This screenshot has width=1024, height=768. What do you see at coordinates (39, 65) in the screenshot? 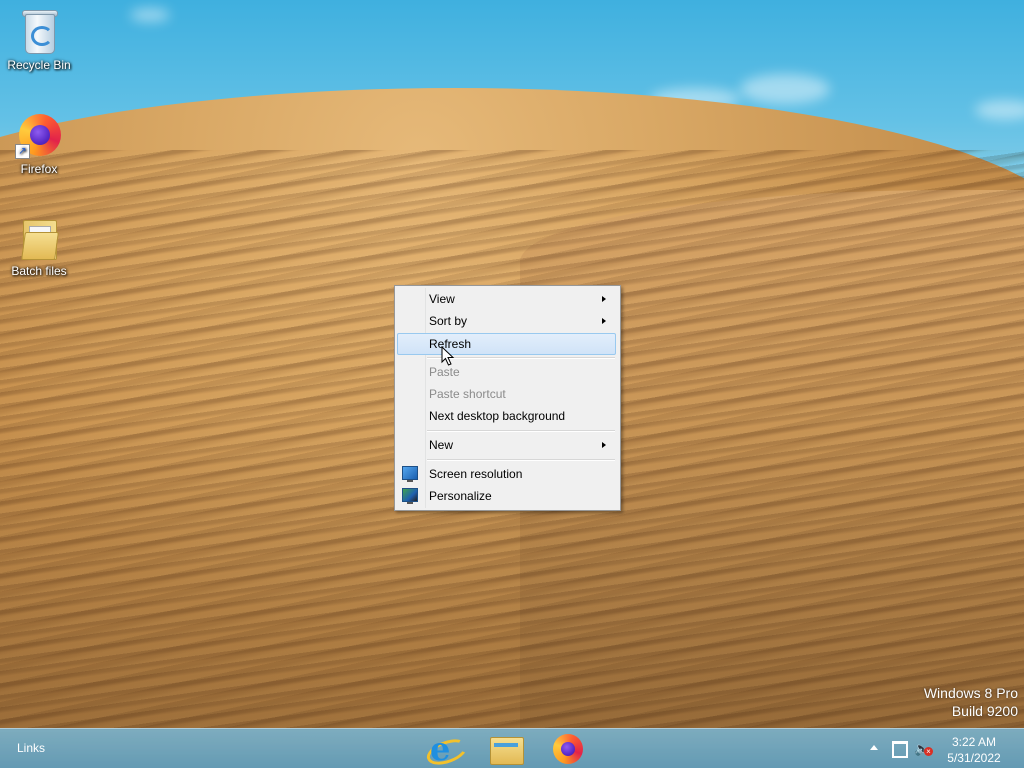
I see `desktop-icon-label: Recycle Bin` at bounding box center [39, 65].